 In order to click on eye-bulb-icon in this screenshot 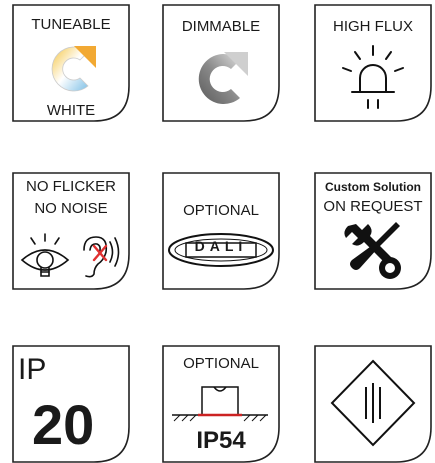, I will do `click(45, 255)`.